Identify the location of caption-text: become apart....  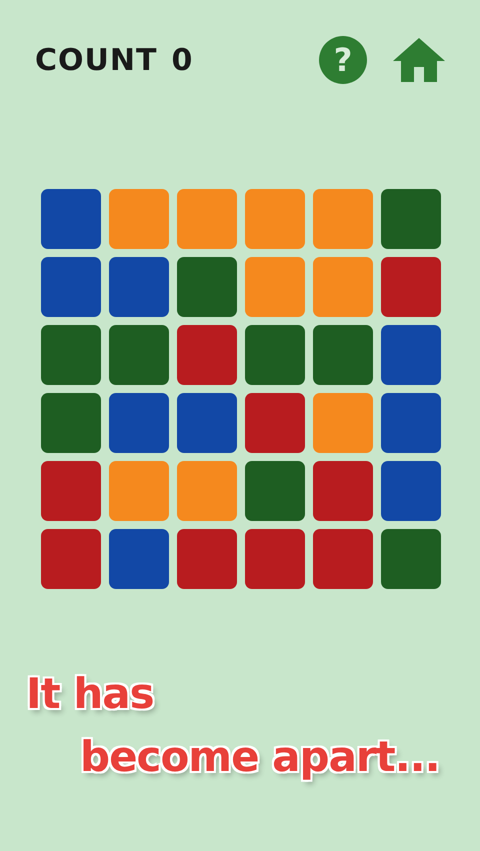
(260, 756).